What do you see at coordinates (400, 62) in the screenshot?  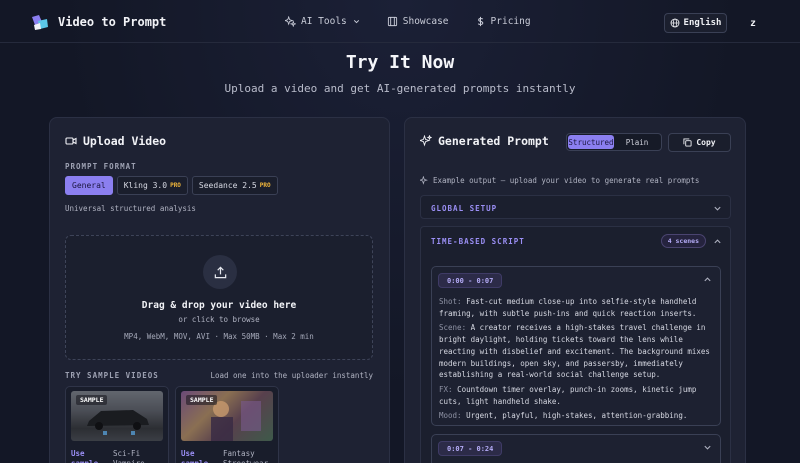 I see `page-title: Try It Now` at bounding box center [400, 62].